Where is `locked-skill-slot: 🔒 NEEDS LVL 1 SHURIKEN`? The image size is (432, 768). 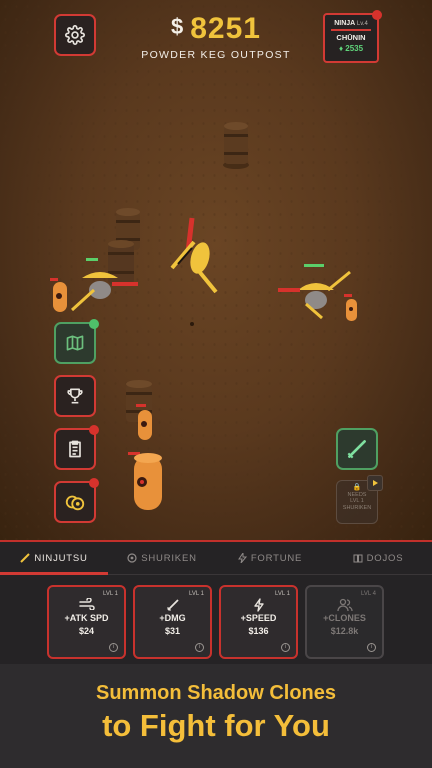 locked-skill-slot: 🔒 NEEDS LVL 1 SHURIKEN is located at coordinates (359, 499).